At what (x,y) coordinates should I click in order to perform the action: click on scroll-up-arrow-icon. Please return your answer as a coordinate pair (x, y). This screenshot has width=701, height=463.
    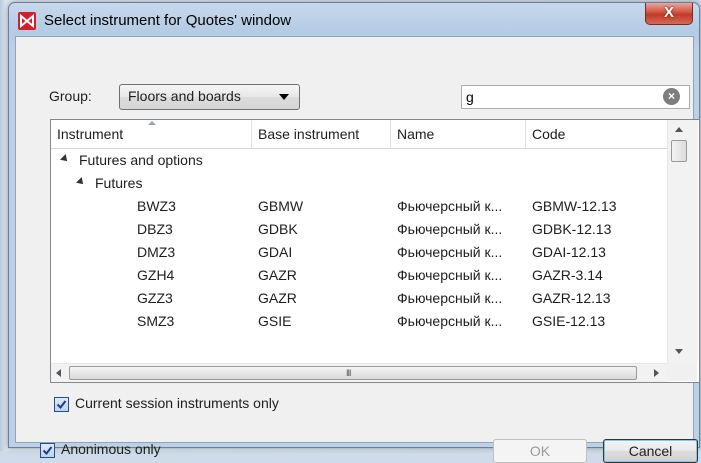
    Looking at the image, I should click on (679, 129).